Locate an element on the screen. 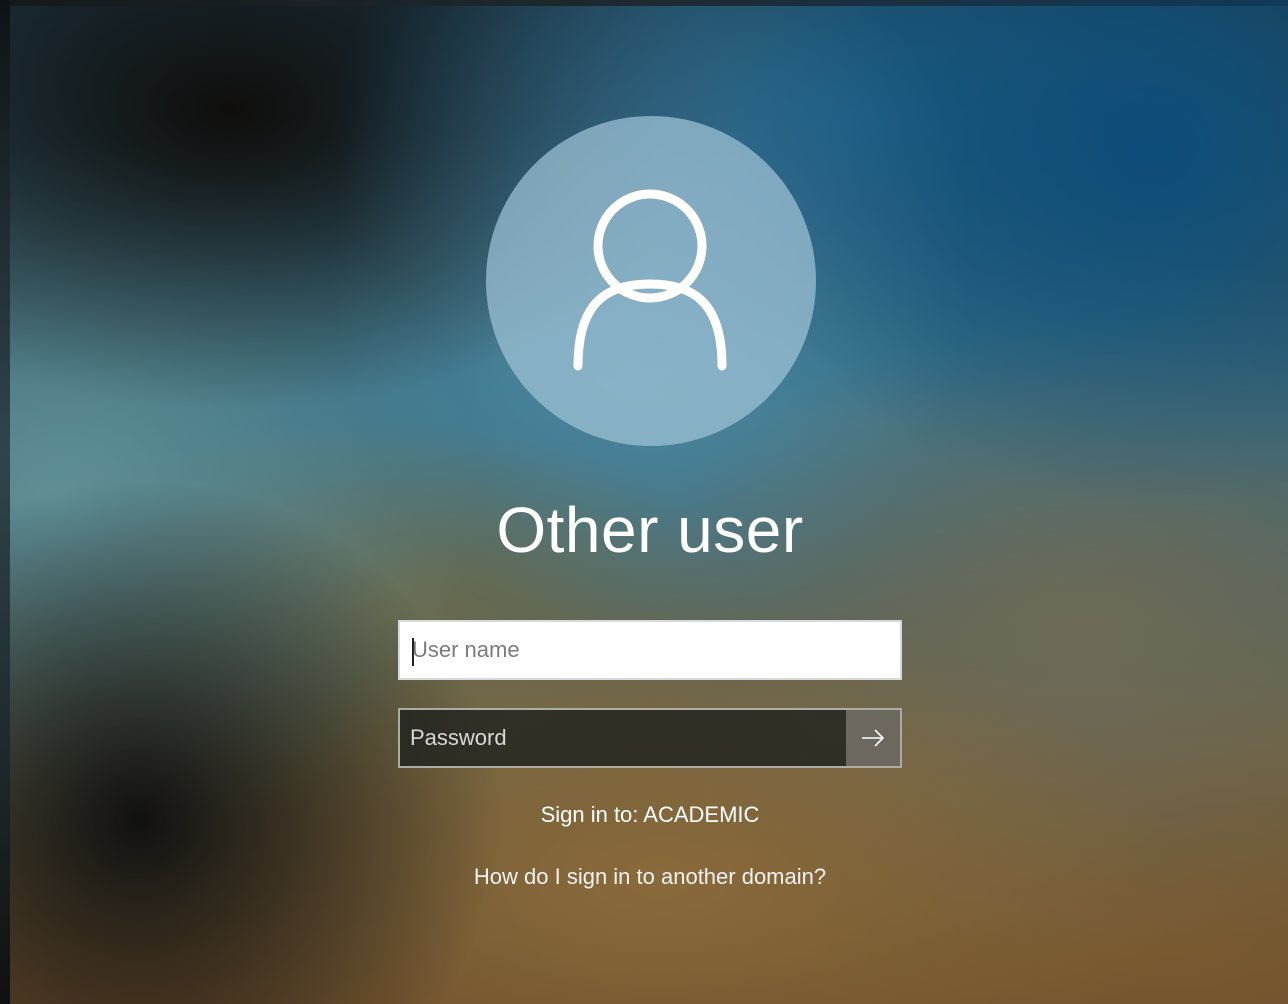  username-input is located at coordinates (650, 650).